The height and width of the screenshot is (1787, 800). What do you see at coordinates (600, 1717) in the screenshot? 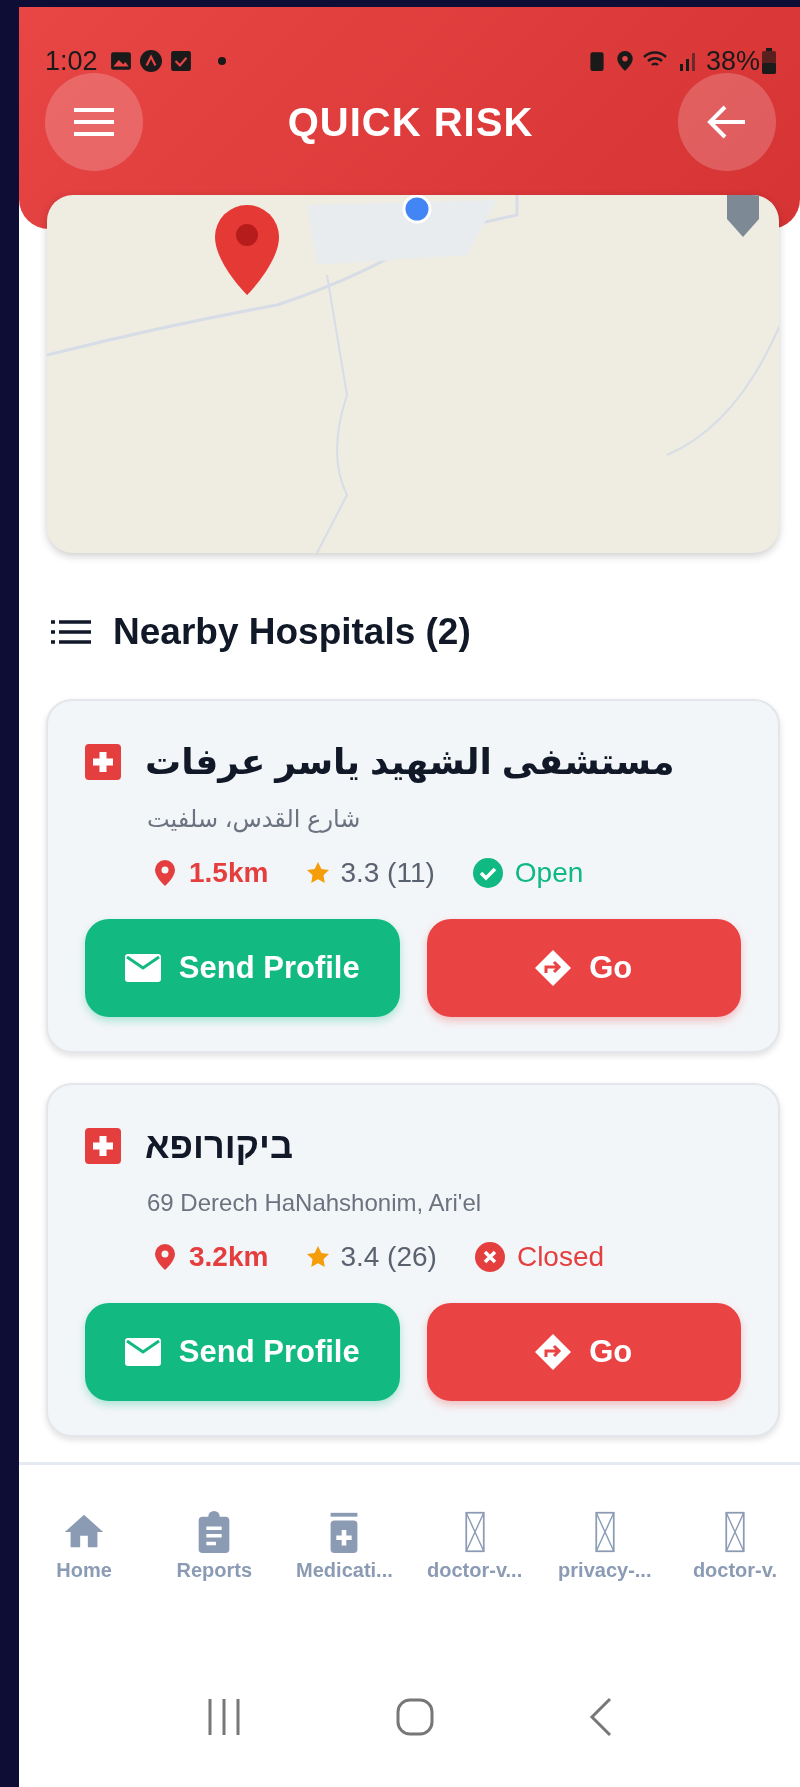
I see `back-nav-button` at bounding box center [600, 1717].